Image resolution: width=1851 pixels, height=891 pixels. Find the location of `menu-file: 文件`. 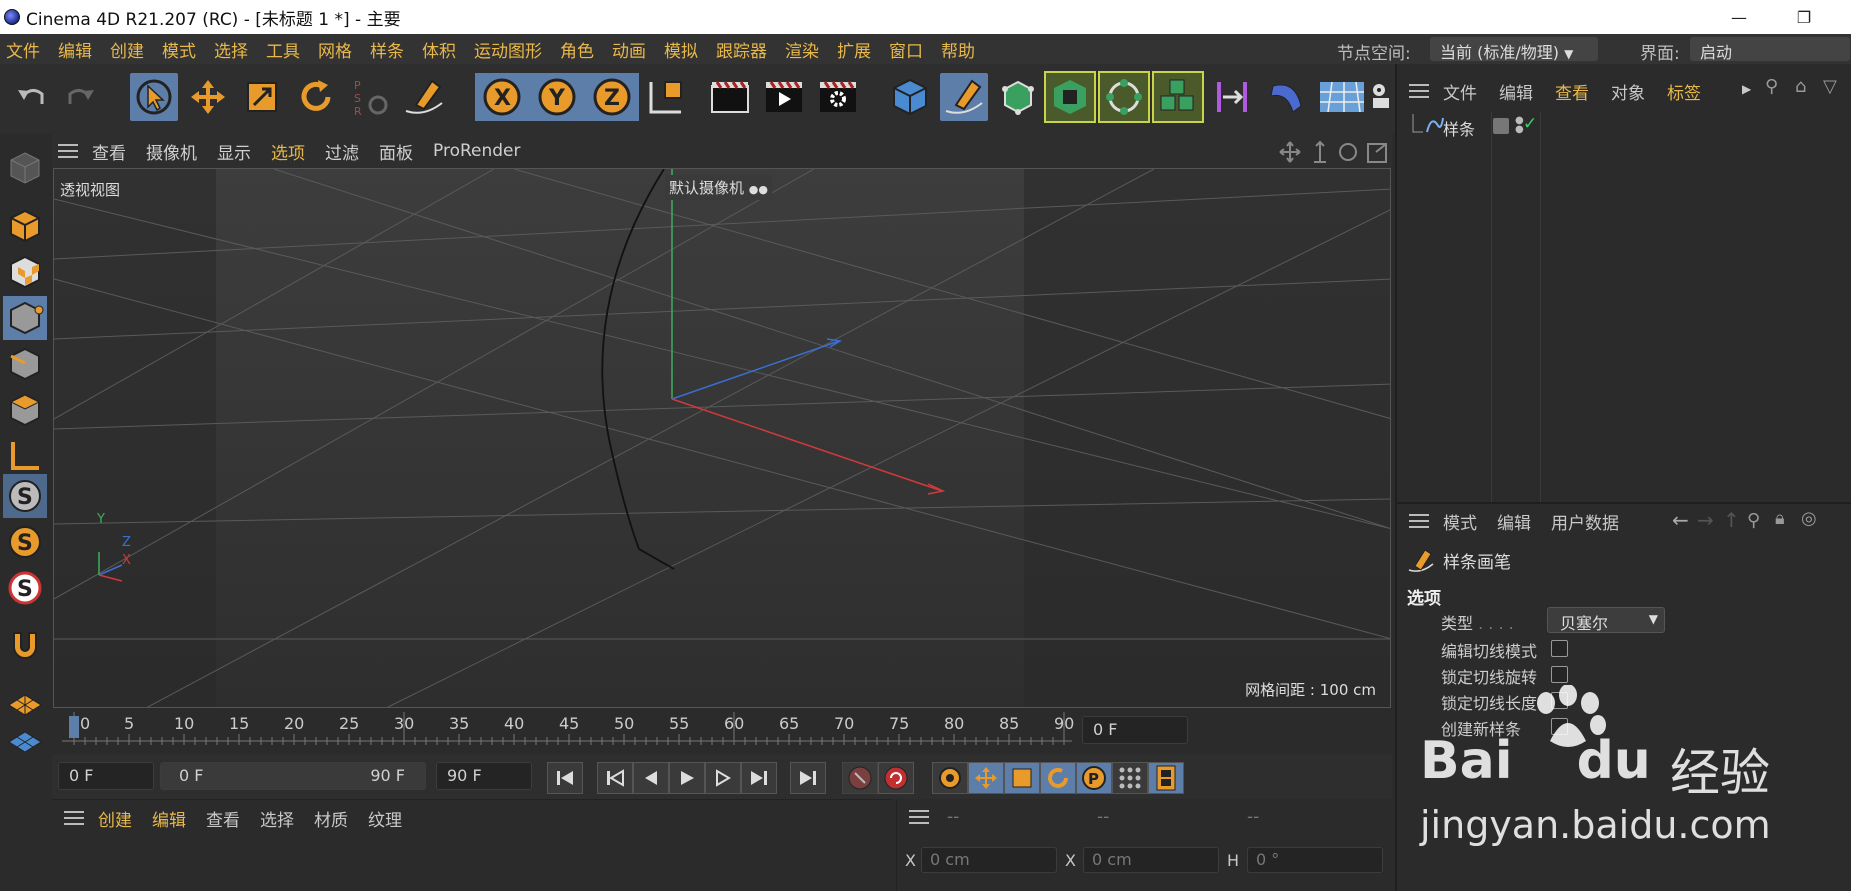

menu-file: 文件 is located at coordinates (23, 49).